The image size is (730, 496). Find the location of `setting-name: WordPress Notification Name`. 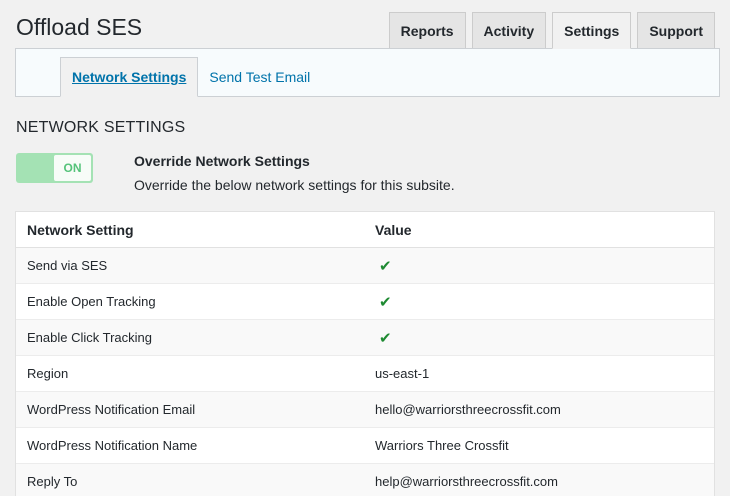

setting-name: WordPress Notification Name is located at coordinates (112, 445).